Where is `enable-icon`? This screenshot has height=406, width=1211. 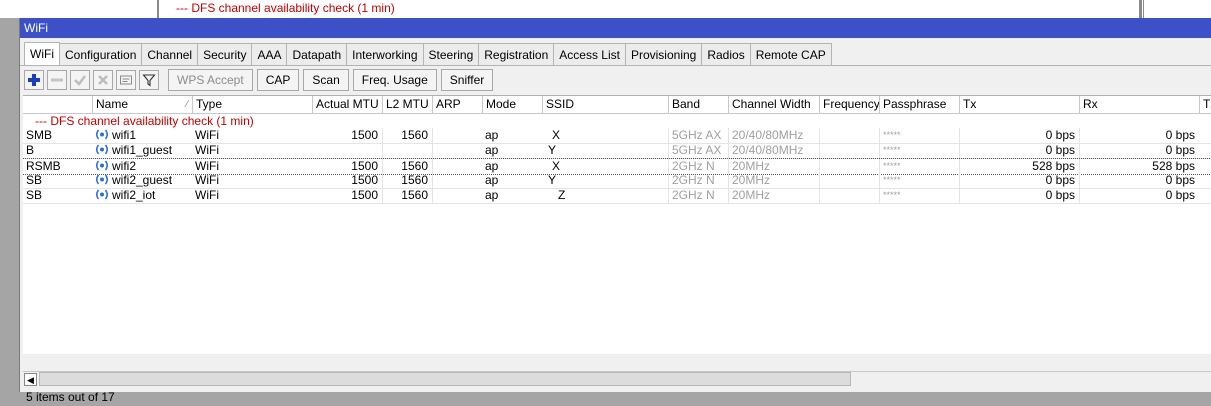 enable-icon is located at coordinates (80, 80).